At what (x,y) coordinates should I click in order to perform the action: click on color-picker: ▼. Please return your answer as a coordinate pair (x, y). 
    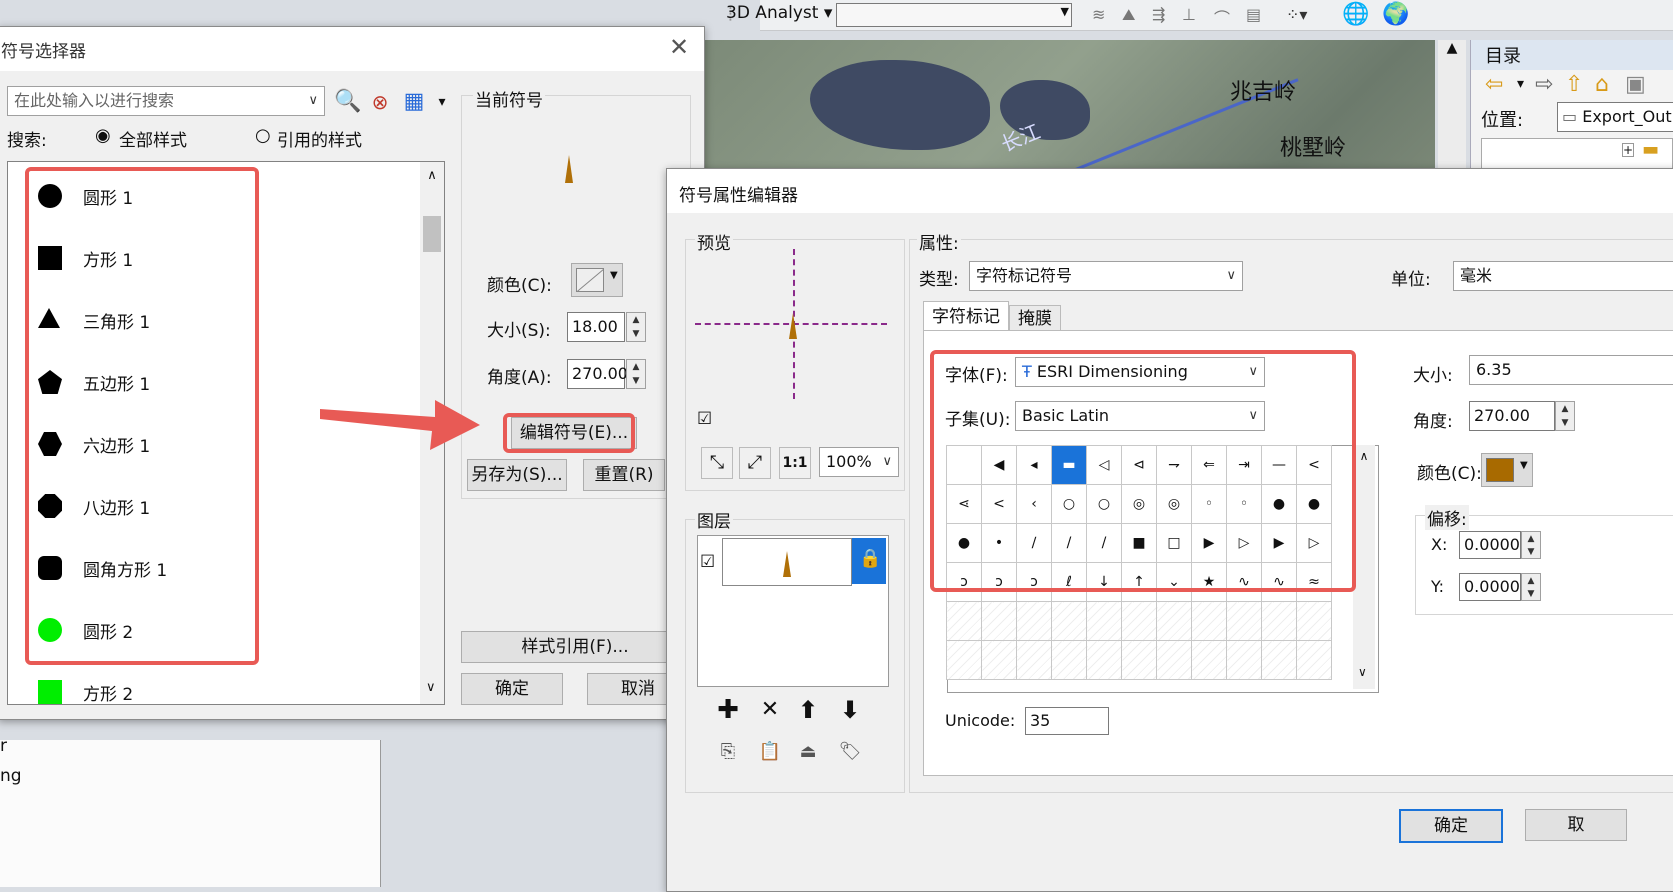
    Looking at the image, I should click on (597, 280).